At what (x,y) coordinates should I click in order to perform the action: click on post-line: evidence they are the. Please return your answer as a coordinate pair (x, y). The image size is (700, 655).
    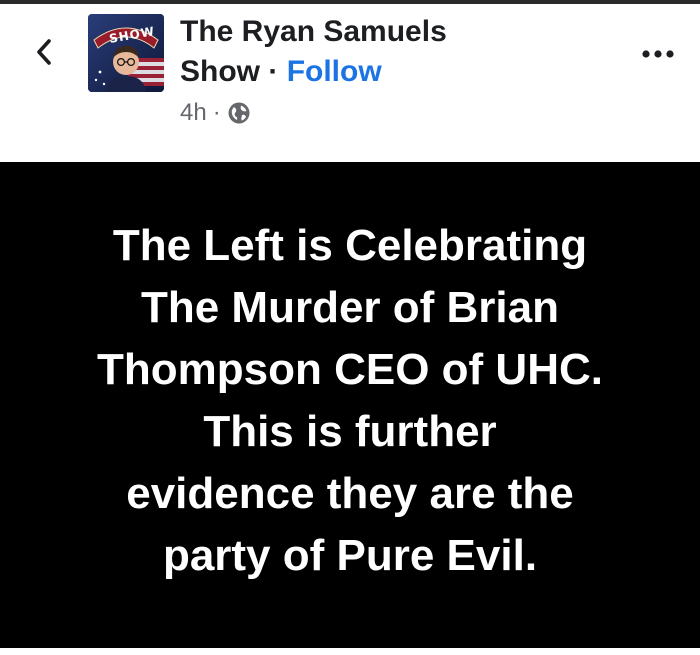
    Looking at the image, I should click on (350, 493).